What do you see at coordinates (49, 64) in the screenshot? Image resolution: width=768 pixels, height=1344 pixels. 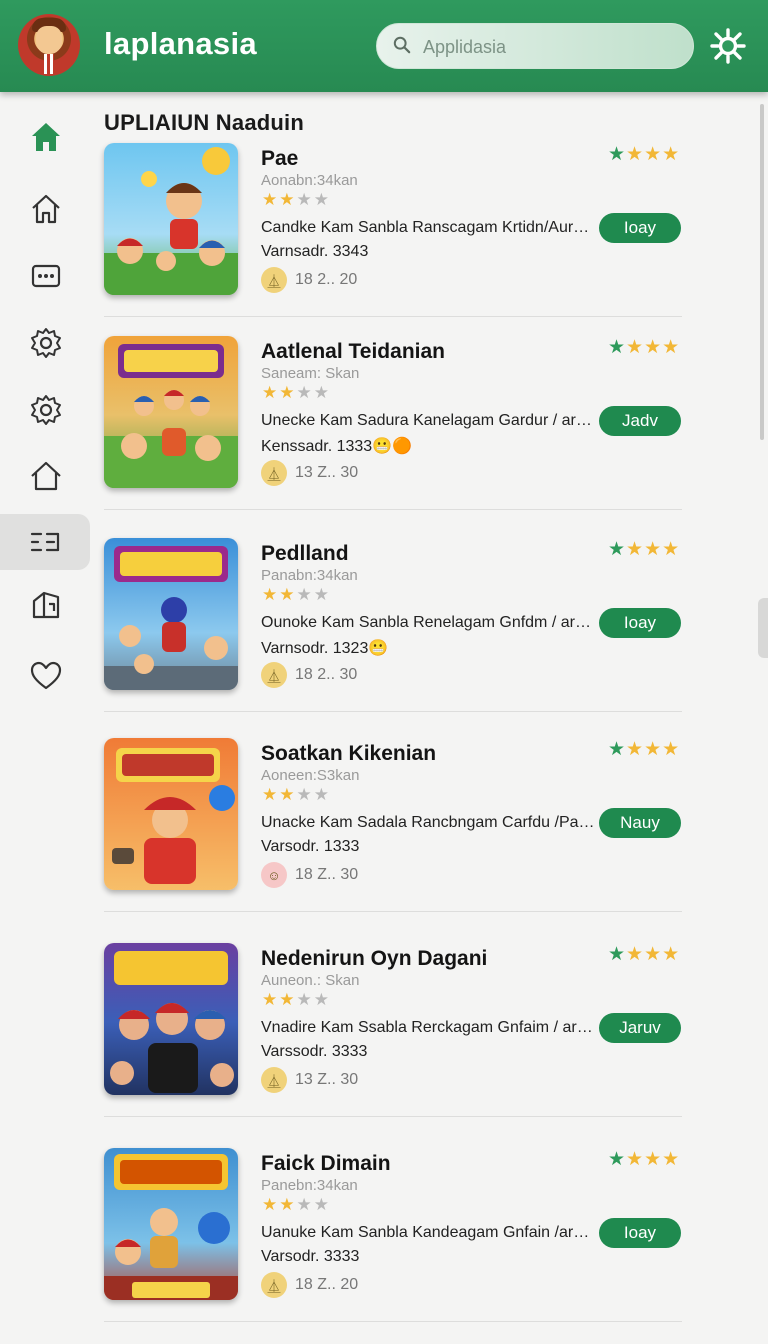 I see `logo-stripe` at bounding box center [49, 64].